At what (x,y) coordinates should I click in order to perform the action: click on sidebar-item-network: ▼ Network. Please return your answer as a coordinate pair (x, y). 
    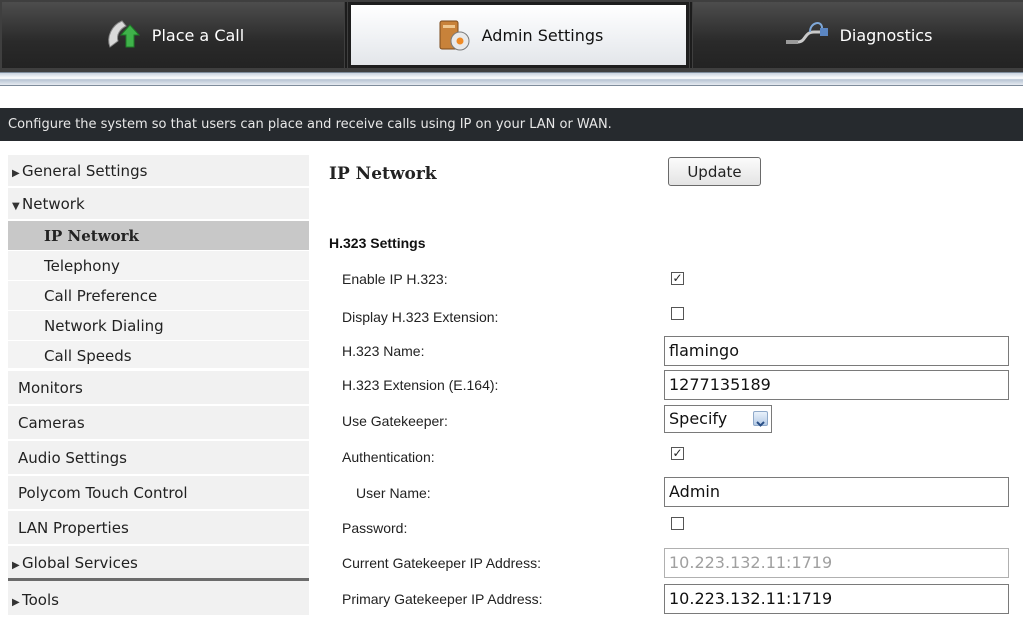
    Looking at the image, I should click on (158, 204).